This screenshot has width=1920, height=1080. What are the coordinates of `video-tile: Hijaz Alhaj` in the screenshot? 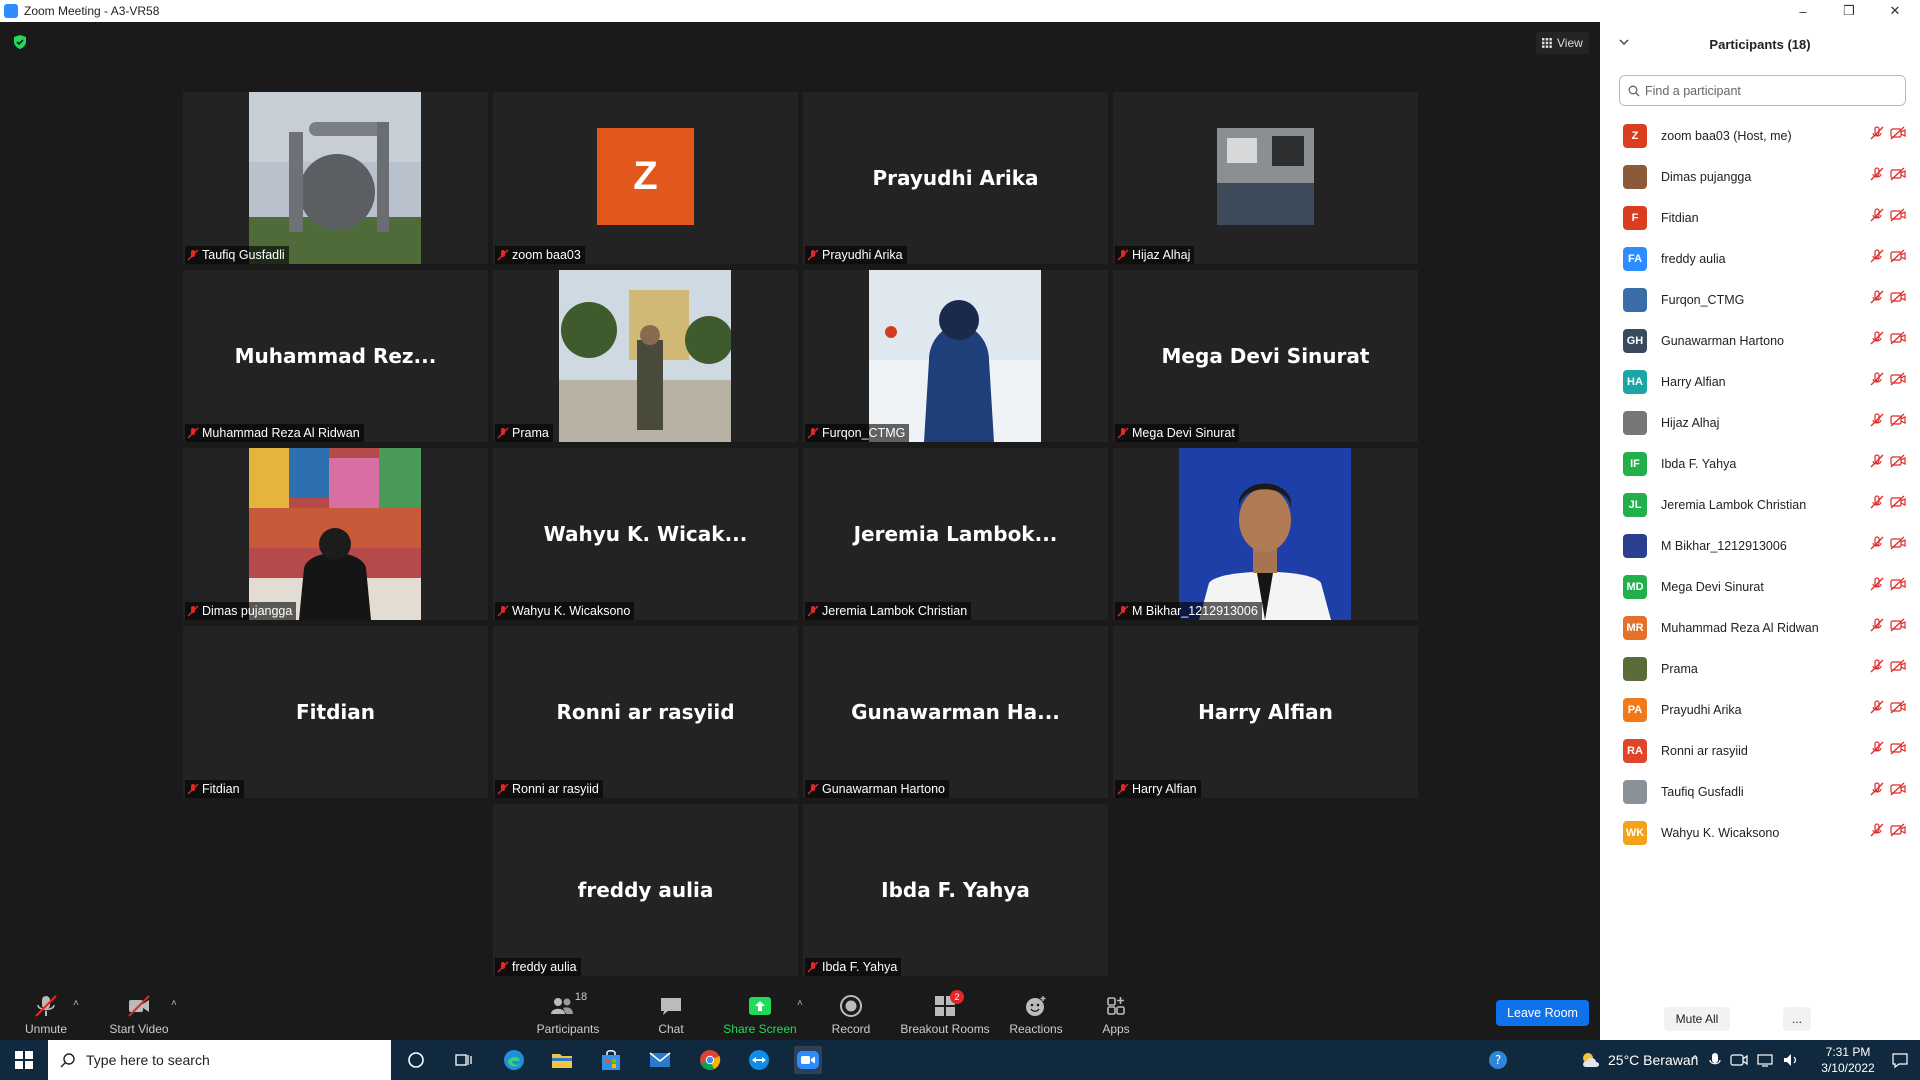 It's located at (1265, 178).